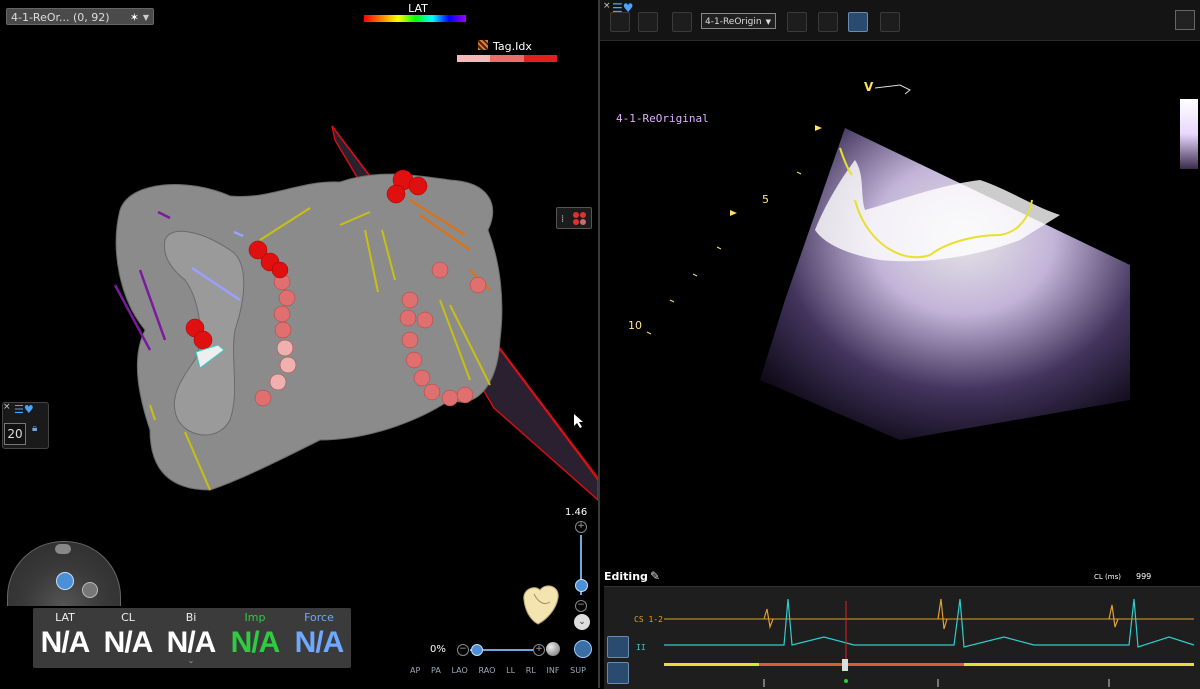  Describe the element at coordinates (733, 22) in the screenshot. I see `dataset-select-value: 4-1-ReOrigin` at that location.